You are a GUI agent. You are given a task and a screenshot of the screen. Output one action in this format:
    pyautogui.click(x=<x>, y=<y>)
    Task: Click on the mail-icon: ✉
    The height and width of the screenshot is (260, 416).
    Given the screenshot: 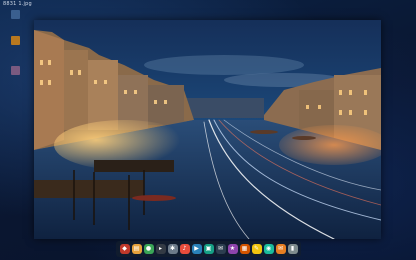 What is the action you would take?
    pyautogui.click(x=280, y=249)
    